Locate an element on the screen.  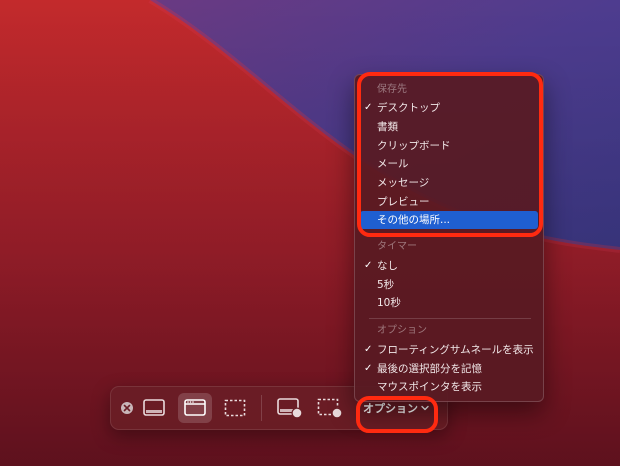
options-button-label: オプション is located at coordinates (390, 408).